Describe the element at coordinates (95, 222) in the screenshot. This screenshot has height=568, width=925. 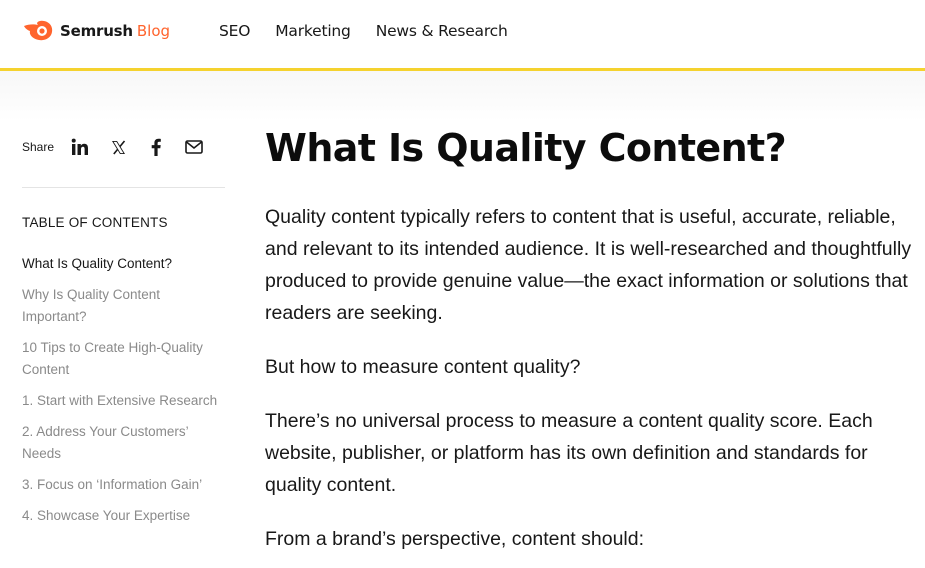
I see `toc-title: TABLE OF CONTENTS` at that location.